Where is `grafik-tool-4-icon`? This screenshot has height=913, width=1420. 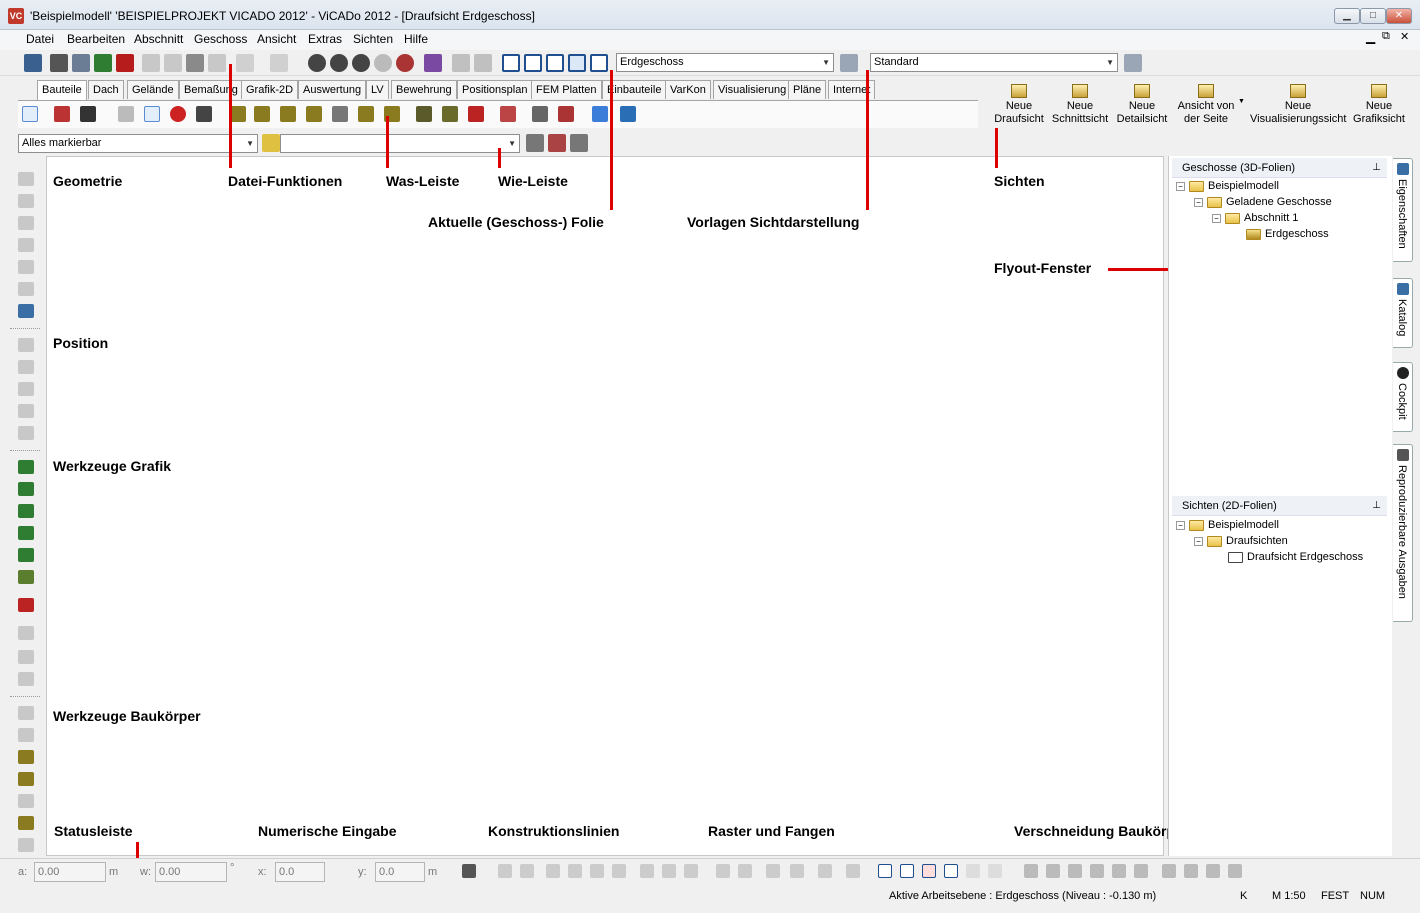 grafik-tool-4-icon is located at coordinates (26, 533).